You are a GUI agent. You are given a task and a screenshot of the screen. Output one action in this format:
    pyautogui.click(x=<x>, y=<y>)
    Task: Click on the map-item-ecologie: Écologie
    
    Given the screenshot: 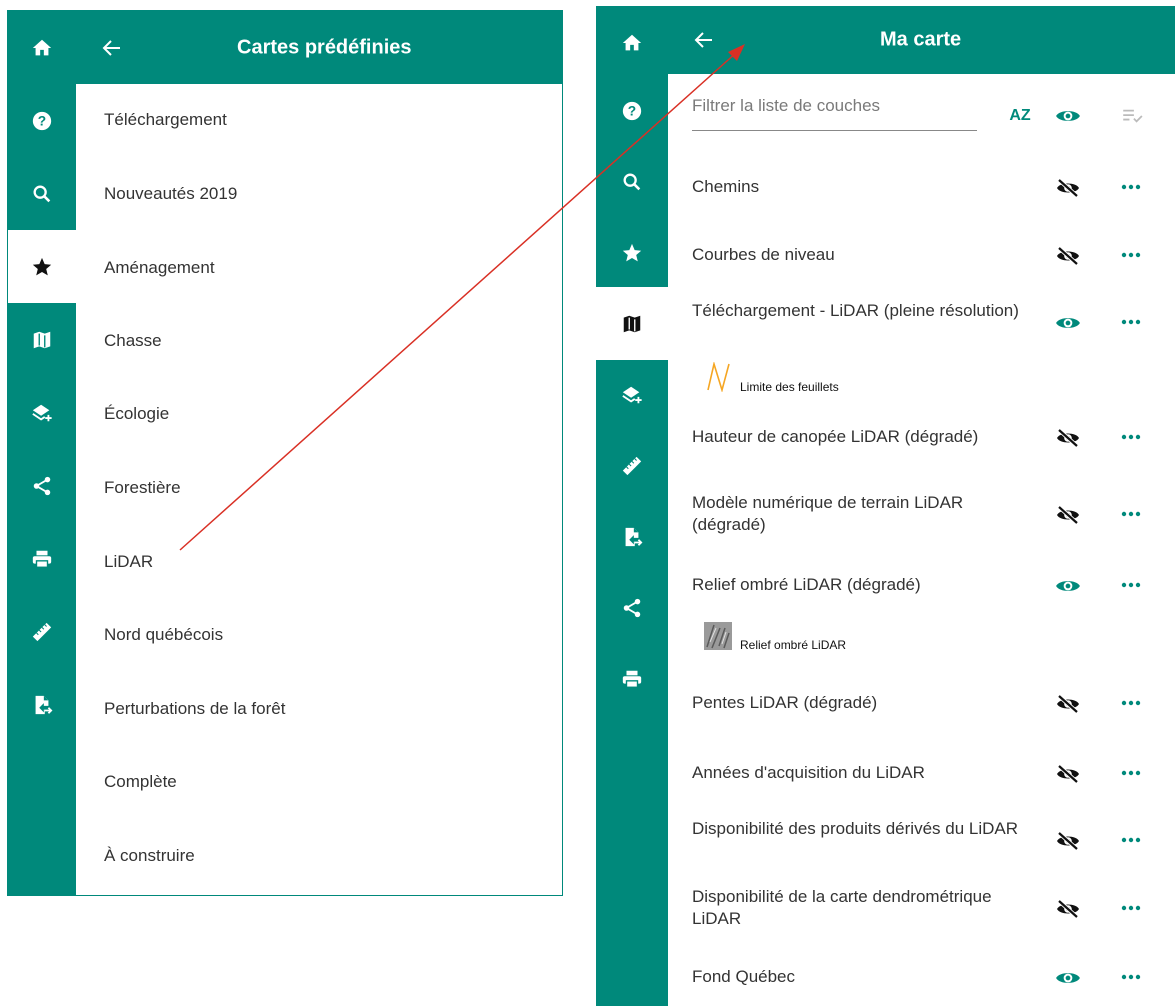 What is the action you would take?
    pyautogui.click(x=136, y=414)
    